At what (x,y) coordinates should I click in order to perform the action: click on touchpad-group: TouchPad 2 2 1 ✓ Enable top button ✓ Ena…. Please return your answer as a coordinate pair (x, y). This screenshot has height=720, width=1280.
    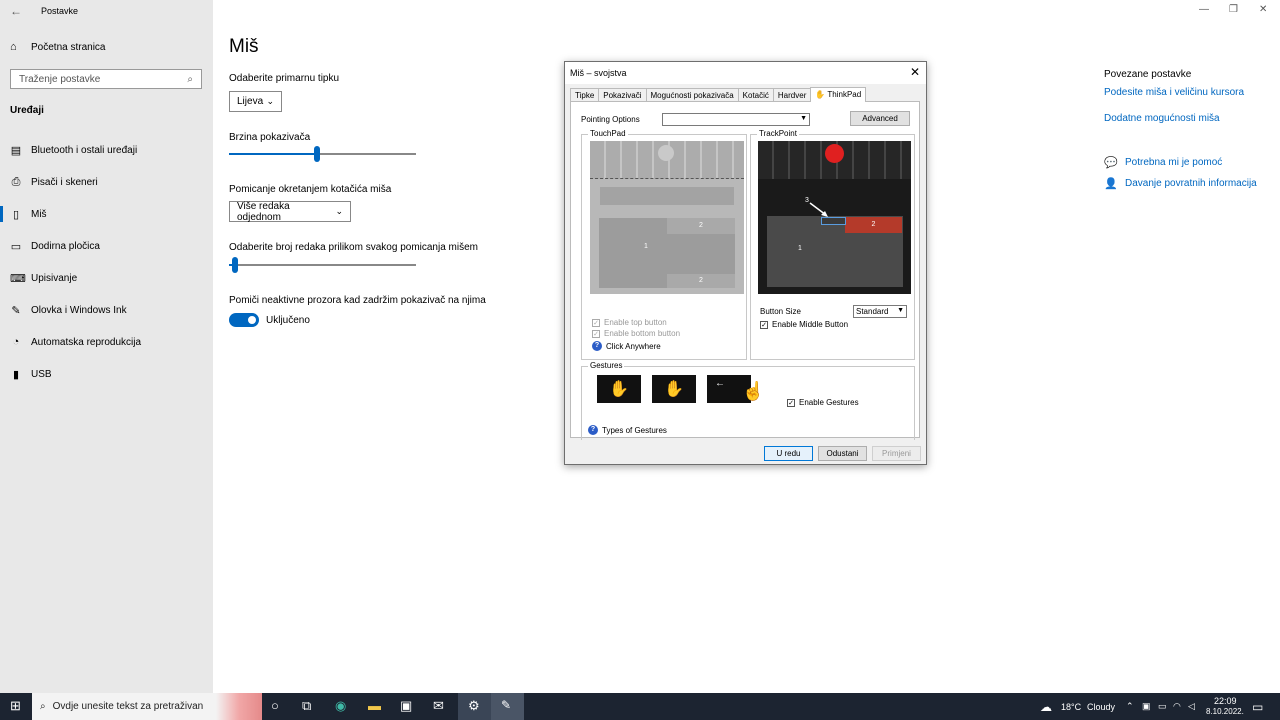
    Looking at the image, I should click on (664, 244).